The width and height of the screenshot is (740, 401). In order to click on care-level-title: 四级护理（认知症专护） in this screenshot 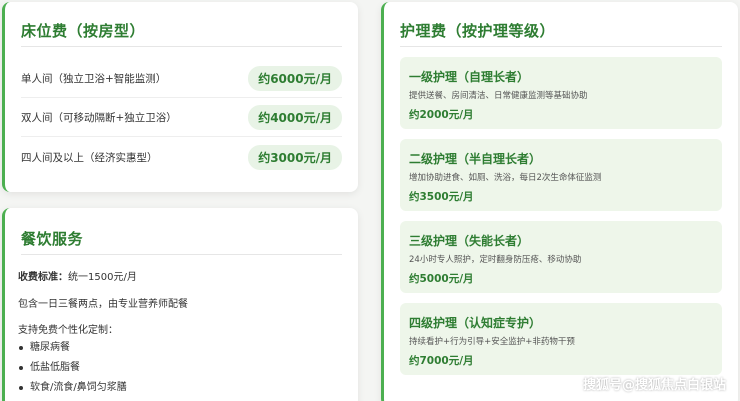, I will do `click(475, 323)`.